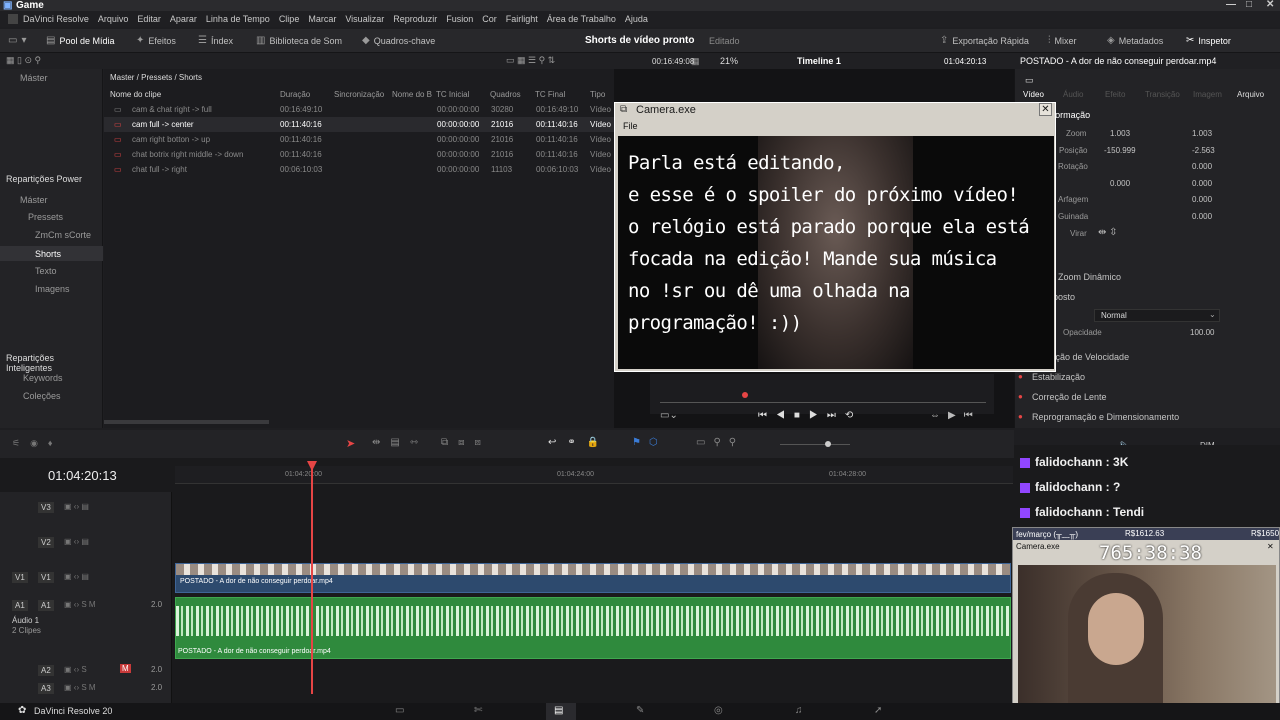 The image size is (1280, 720). I want to click on keyframes-button: ◆ Quadros-chave, so click(398, 40).